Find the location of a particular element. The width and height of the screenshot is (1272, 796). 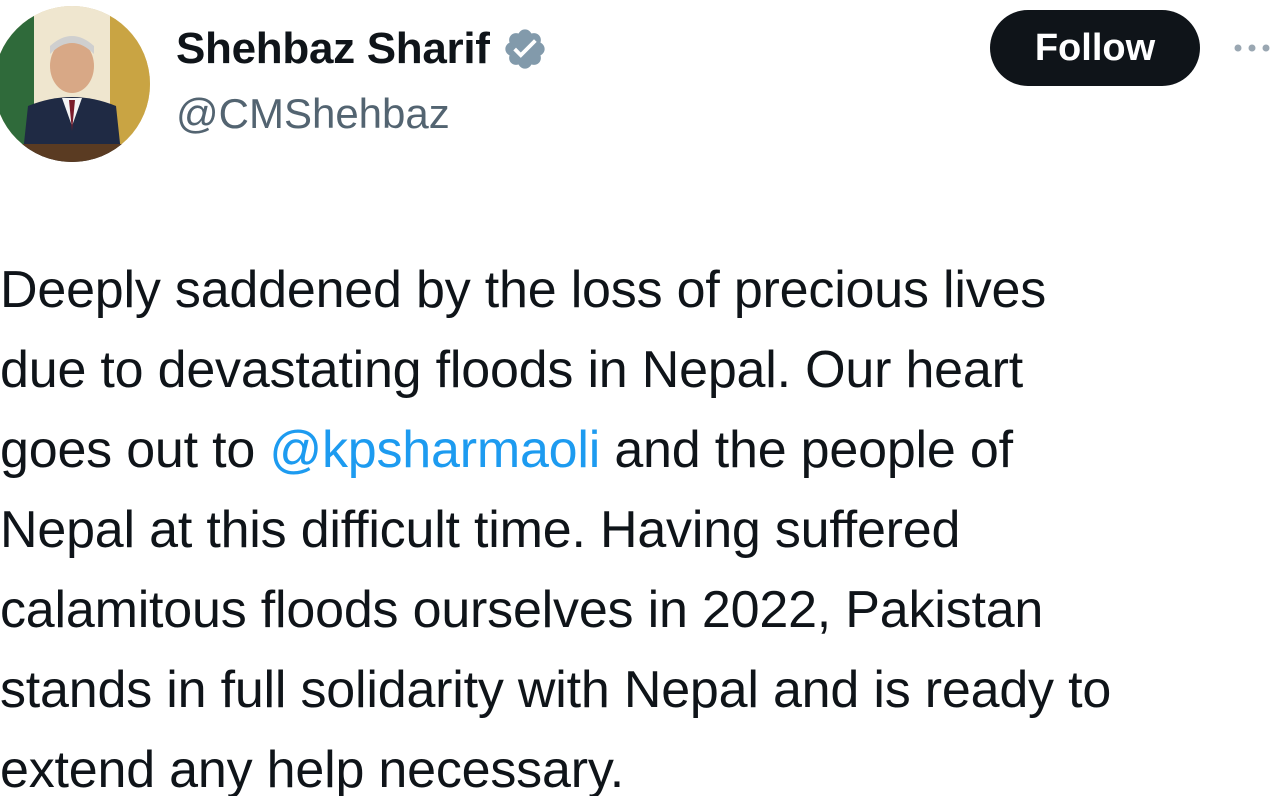

tweet-text-segment: goes out to is located at coordinates (135, 450).